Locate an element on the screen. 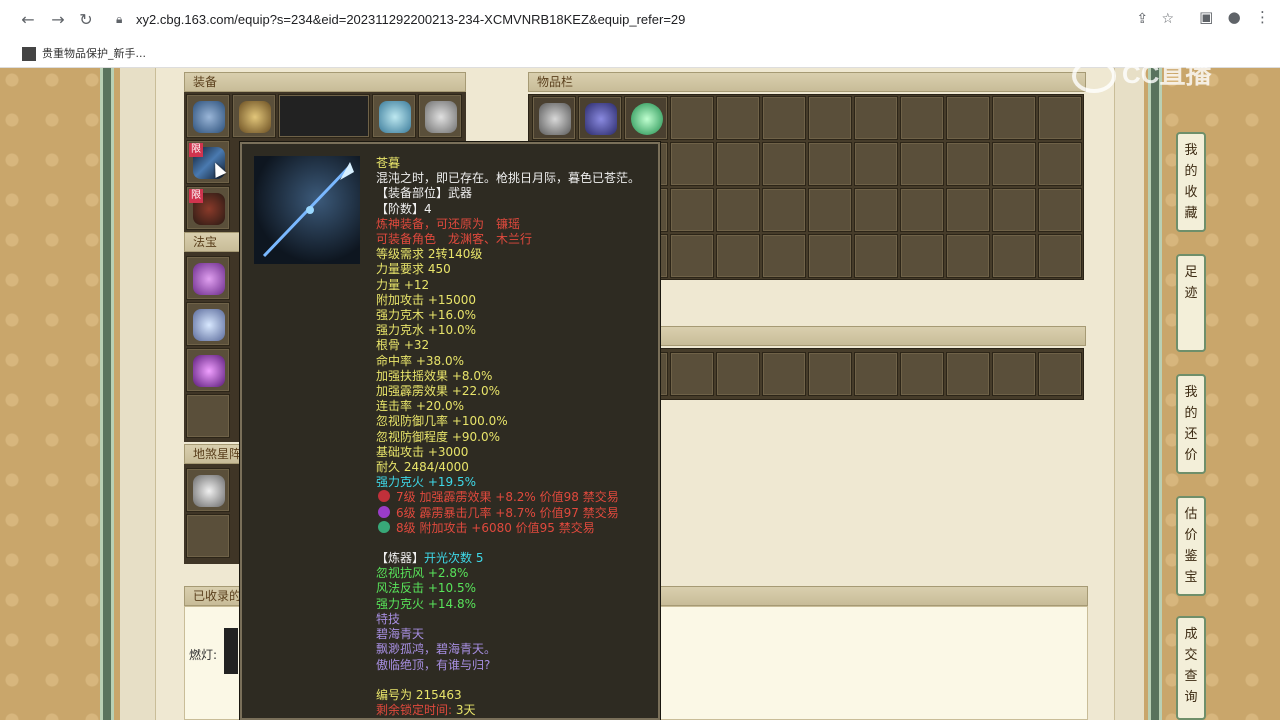 This screenshot has width=1280, height=720. reload-icon: ↻ is located at coordinates (86, 20).